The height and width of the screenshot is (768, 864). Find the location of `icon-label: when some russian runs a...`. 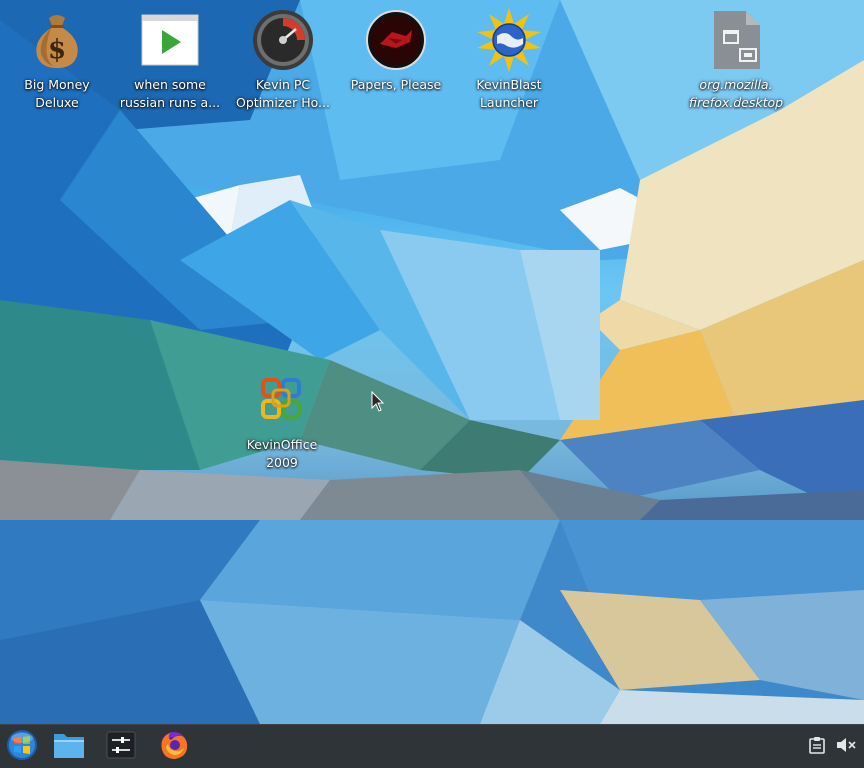

icon-label: when some russian runs a... is located at coordinates (170, 93).